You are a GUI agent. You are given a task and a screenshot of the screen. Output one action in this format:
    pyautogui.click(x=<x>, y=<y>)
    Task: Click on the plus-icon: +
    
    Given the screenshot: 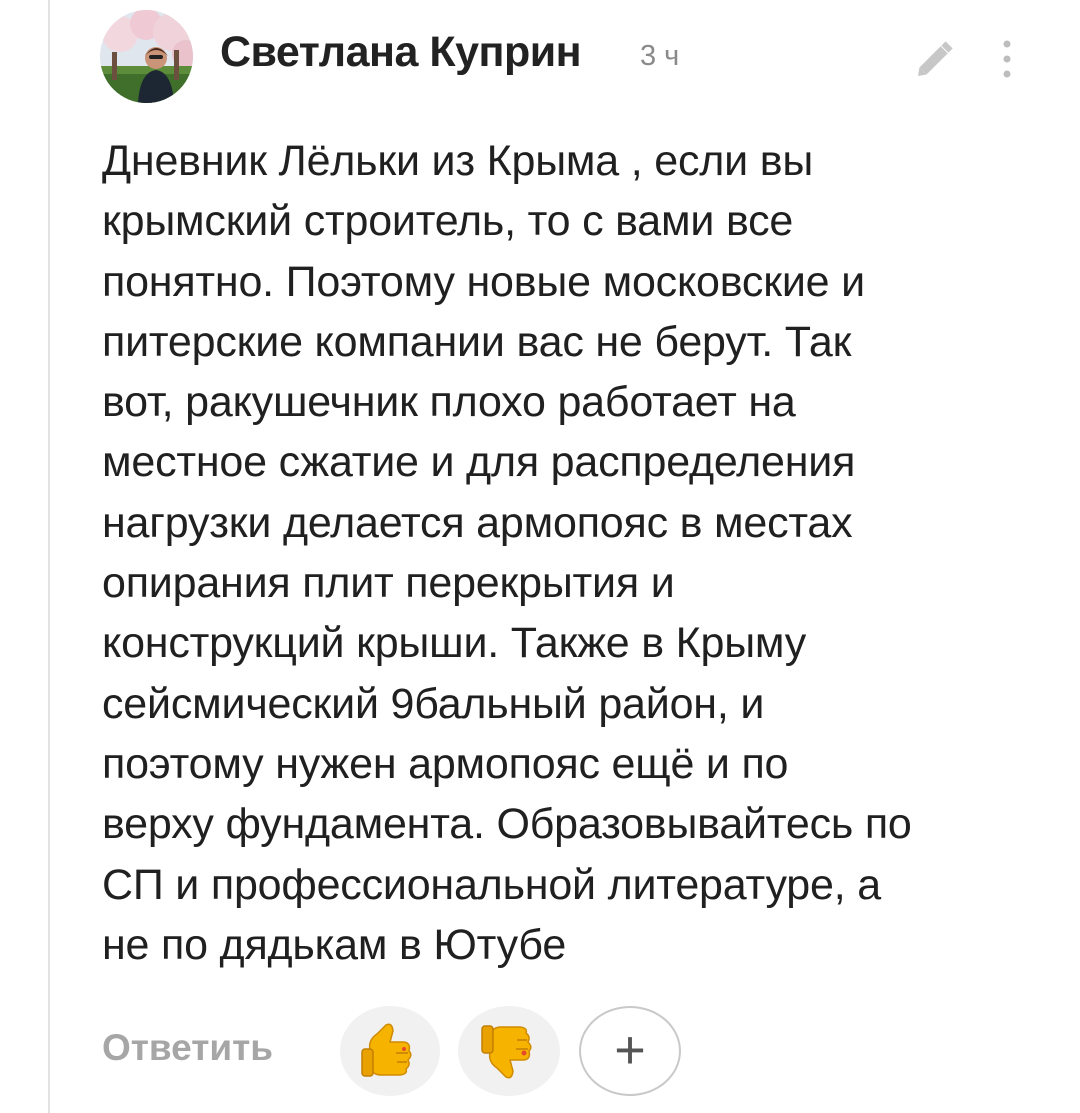 What is the action you would take?
    pyautogui.click(x=630, y=1050)
    